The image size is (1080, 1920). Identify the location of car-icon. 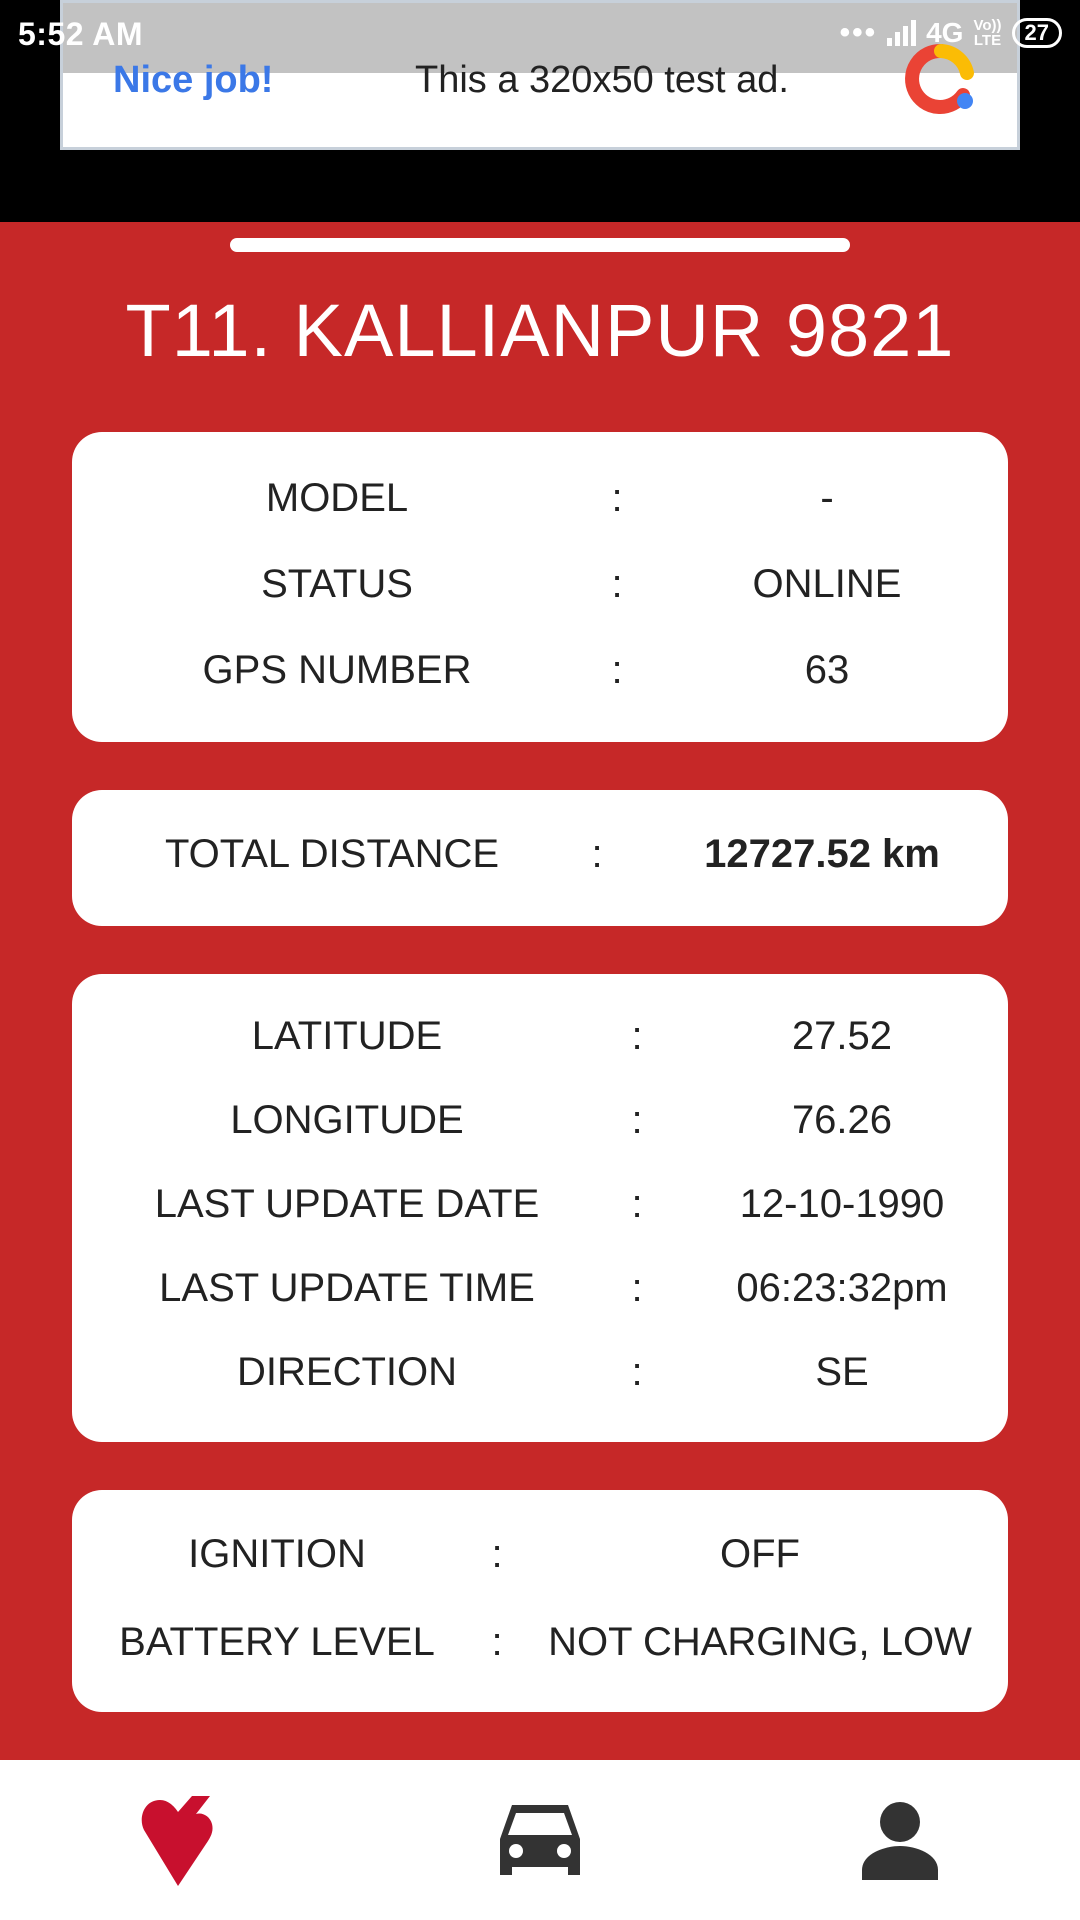
(540, 1840).